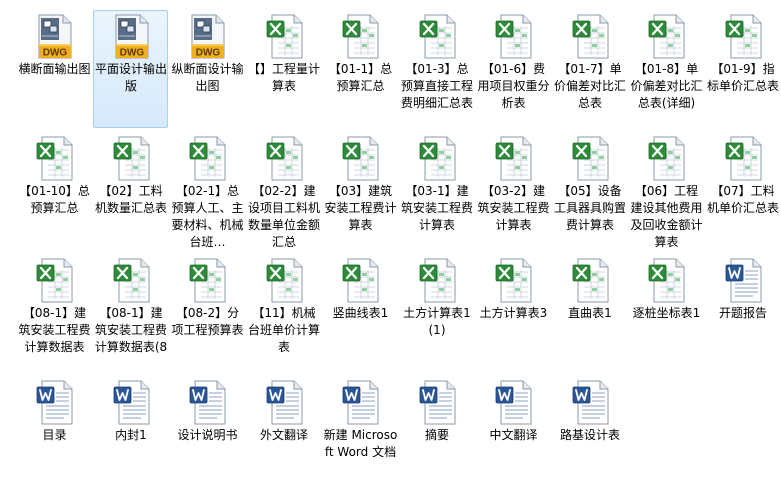  I want to click on file-name-label: 外文翻译, so click(283, 435).